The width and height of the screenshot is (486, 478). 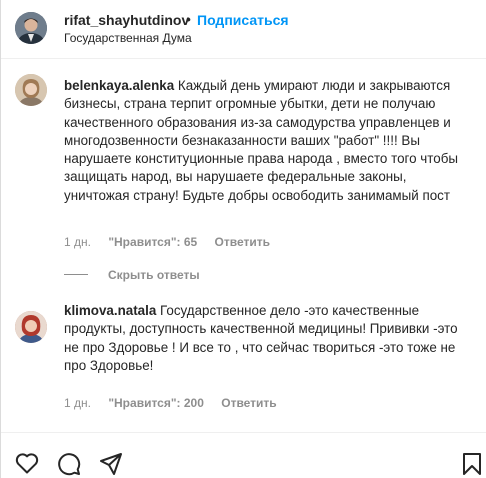 What do you see at coordinates (243, 20) in the screenshot?
I see `follow-button: Подписаться` at bounding box center [243, 20].